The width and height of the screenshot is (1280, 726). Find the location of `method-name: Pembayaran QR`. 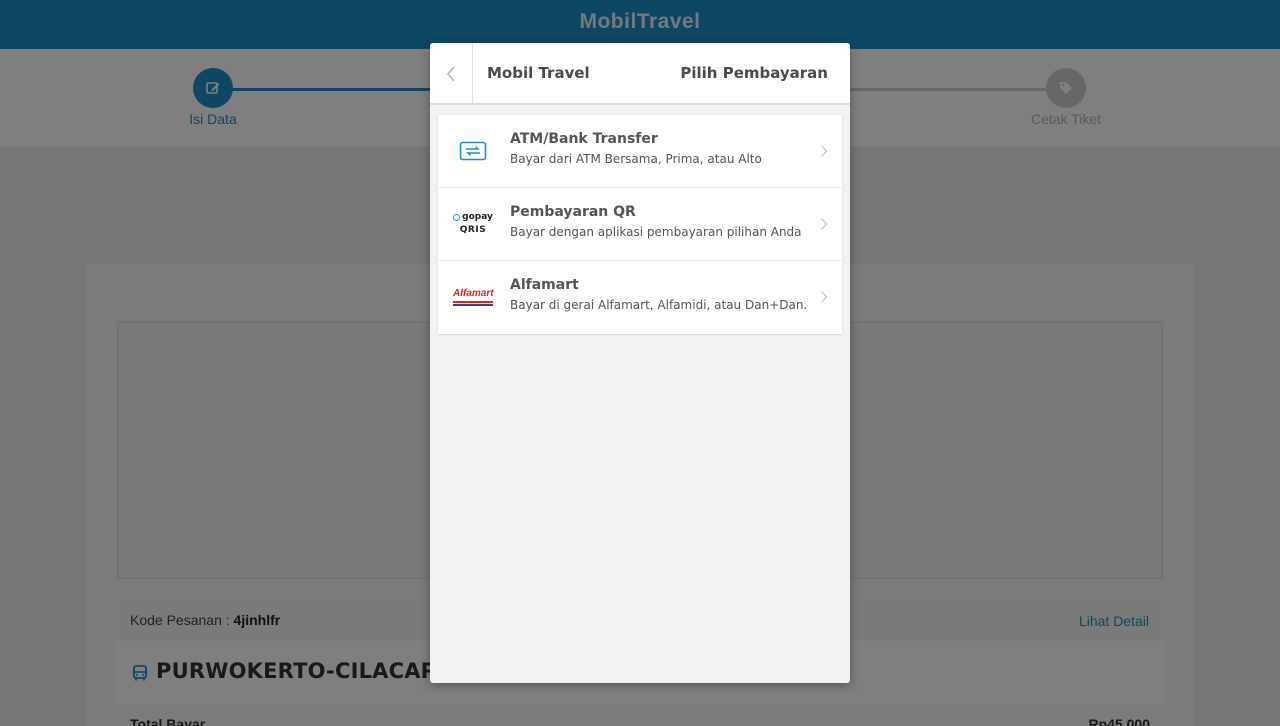

method-name: Pembayaran QR is located at coordinates (573, 212).